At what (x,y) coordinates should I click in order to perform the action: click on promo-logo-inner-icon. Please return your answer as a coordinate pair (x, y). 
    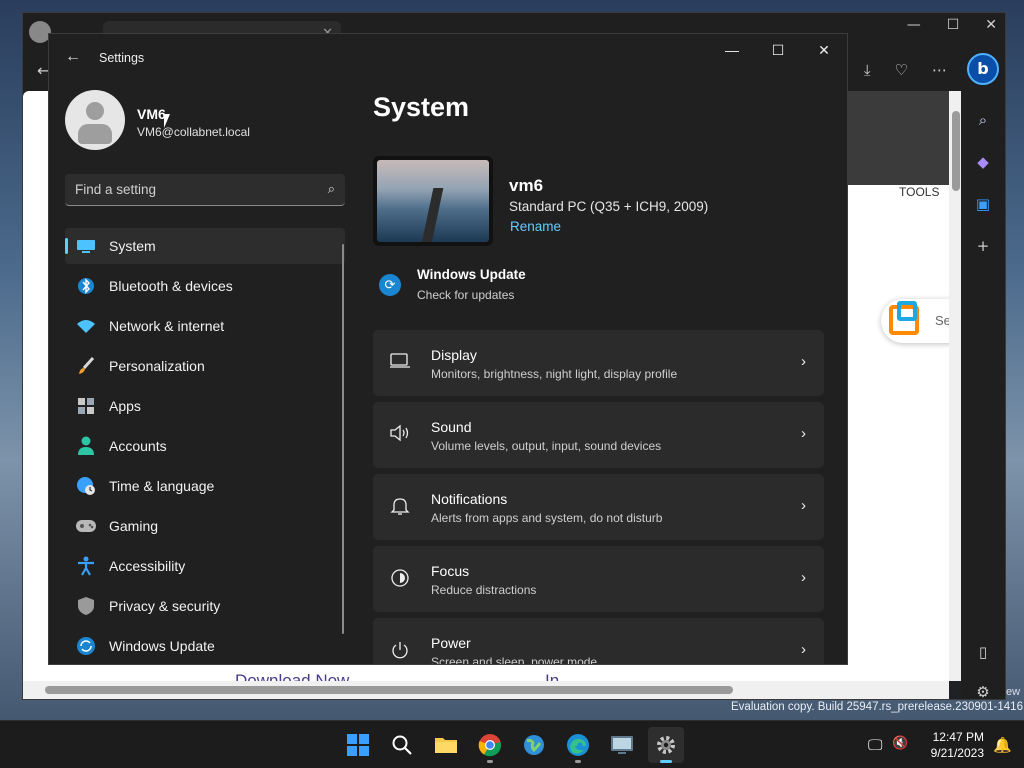
    Looking at the image, I should click on (907, 311).